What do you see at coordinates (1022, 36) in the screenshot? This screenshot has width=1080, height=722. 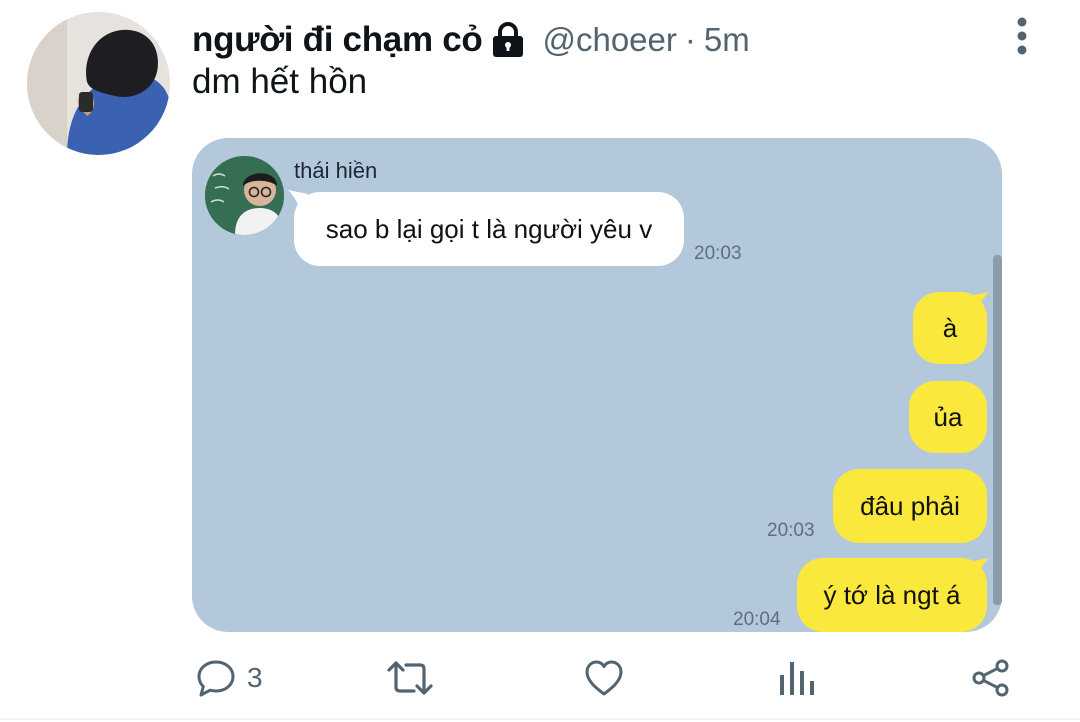 I see `more-vertical-icon` at bounding box center [1022, 36].